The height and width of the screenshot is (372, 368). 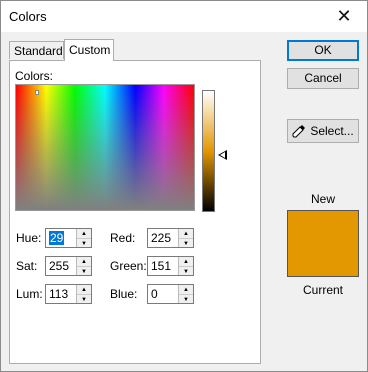 I want to click on blue-label: Blue:, so click(x=124, y=294).